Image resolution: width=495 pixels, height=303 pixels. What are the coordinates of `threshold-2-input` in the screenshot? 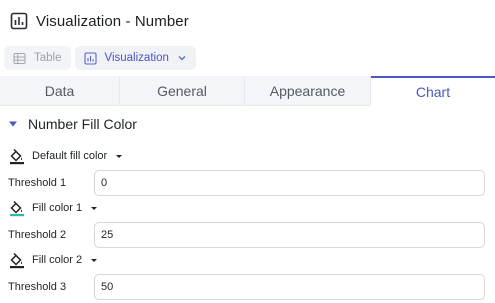 It's located at (289, 235).